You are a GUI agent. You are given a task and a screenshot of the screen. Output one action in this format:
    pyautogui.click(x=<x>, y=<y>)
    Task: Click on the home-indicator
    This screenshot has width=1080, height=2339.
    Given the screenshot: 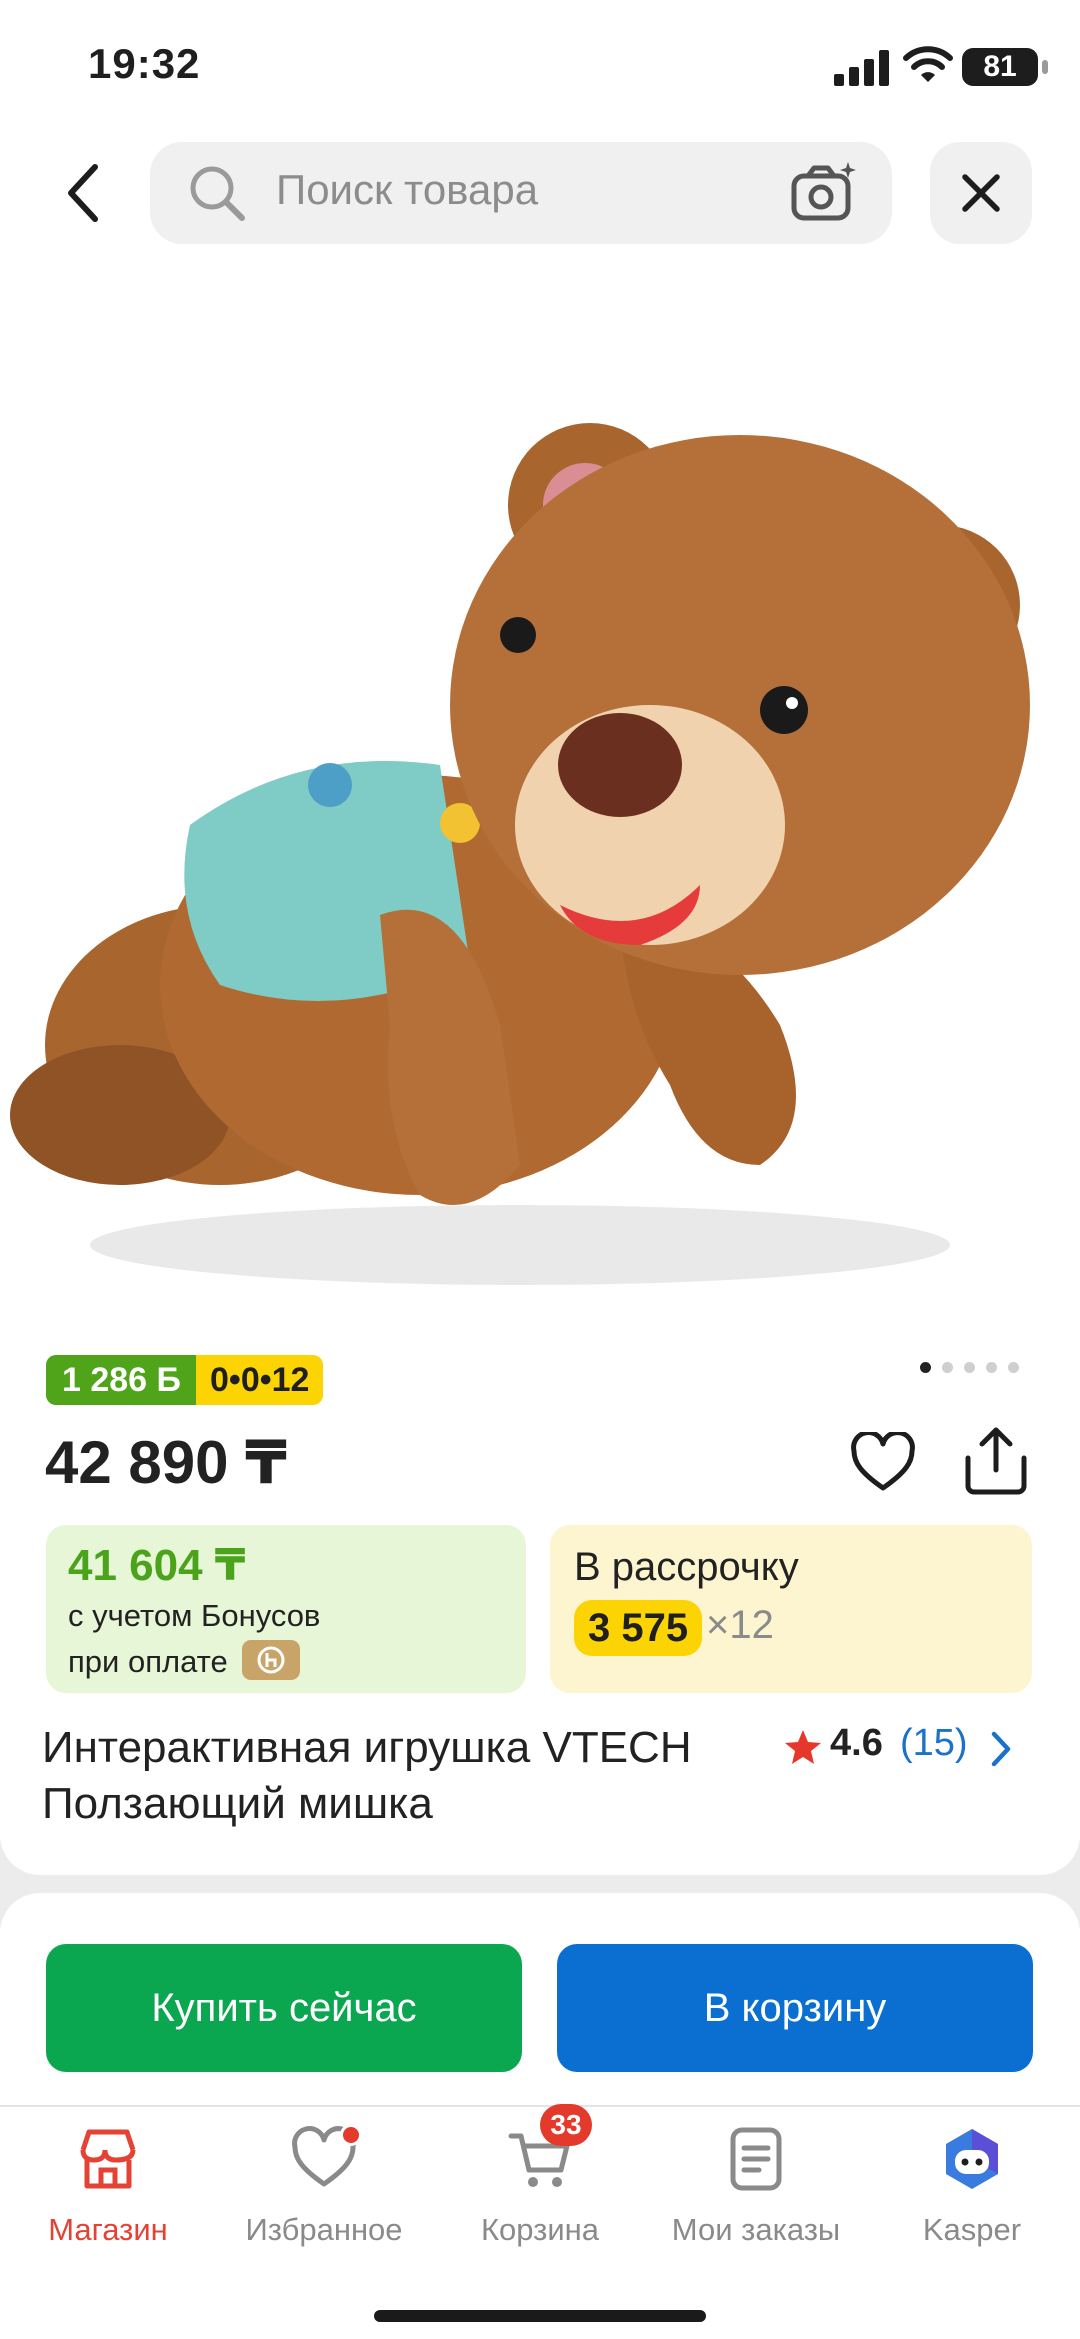 What is the action you would take?
    pyautogui.click(x=540, y=2316)
    